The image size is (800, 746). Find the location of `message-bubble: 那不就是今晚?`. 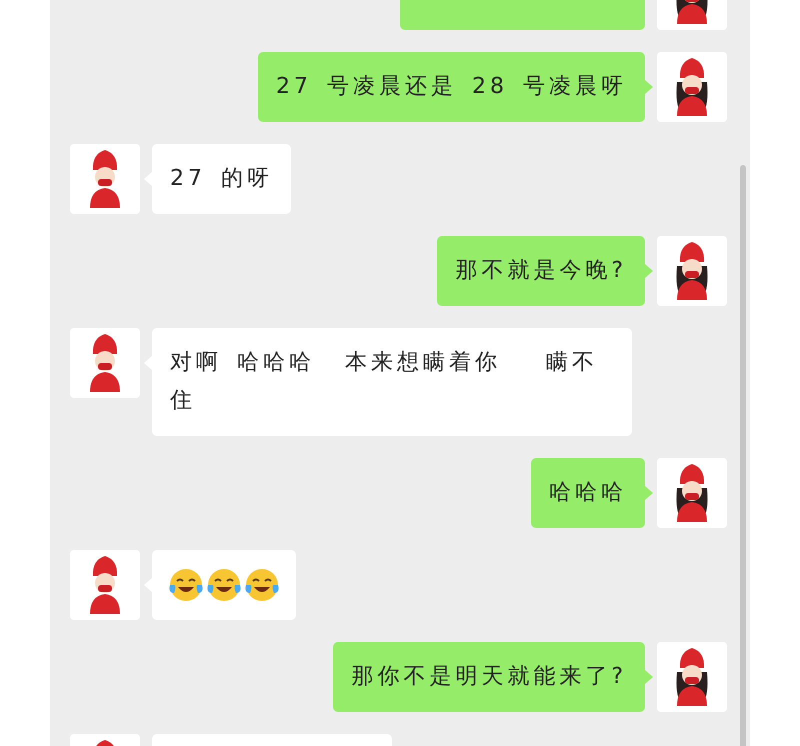

message-bubble: 那不就是今晚? is located at coordinates (541, 271).